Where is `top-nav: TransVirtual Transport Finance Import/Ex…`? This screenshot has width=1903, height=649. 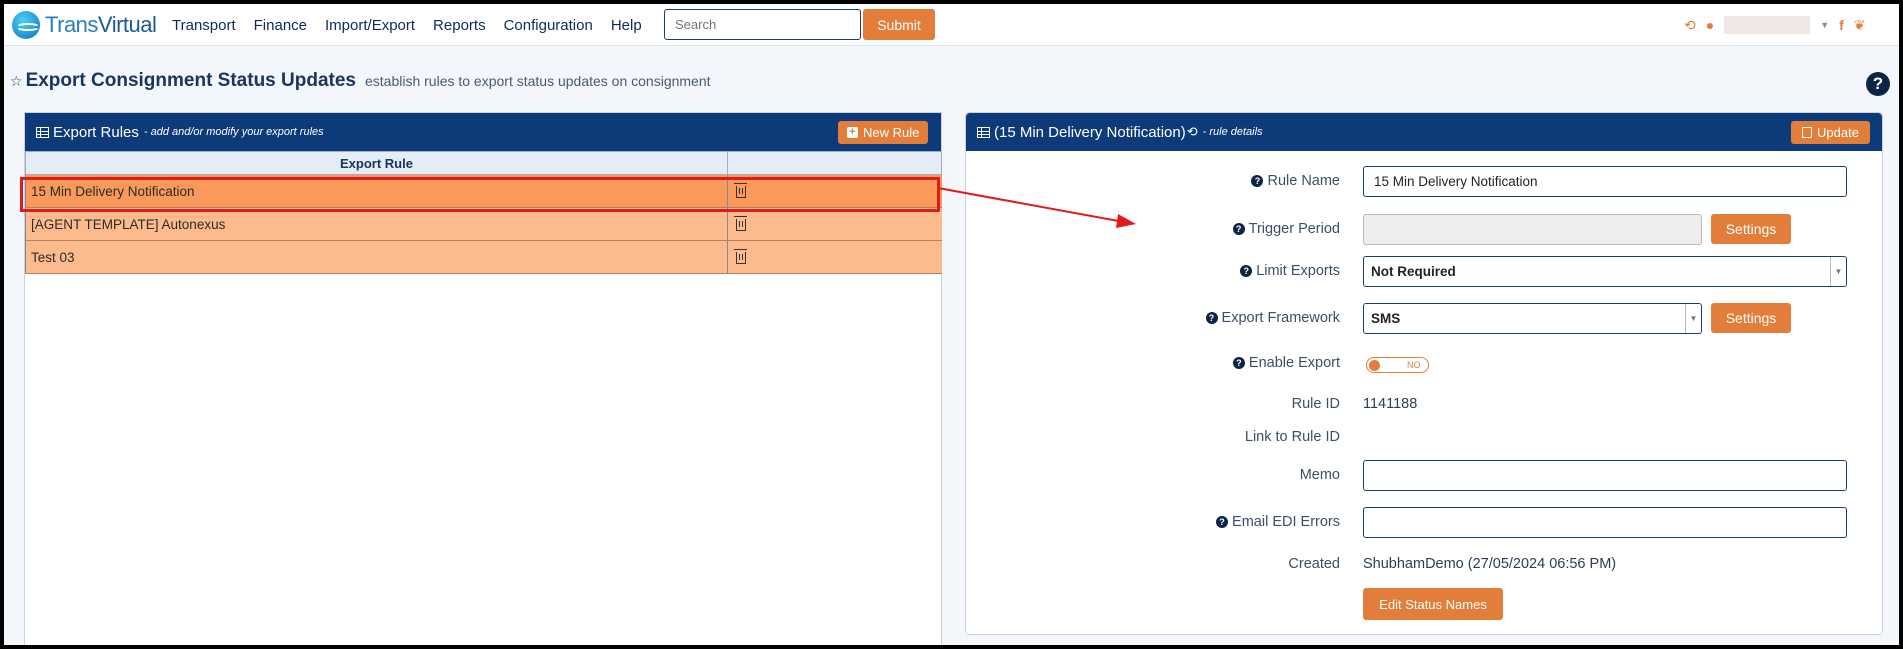
top-nav: TransVirtual Transport Finance Import/Ex… is located at coordinates (951, 25).